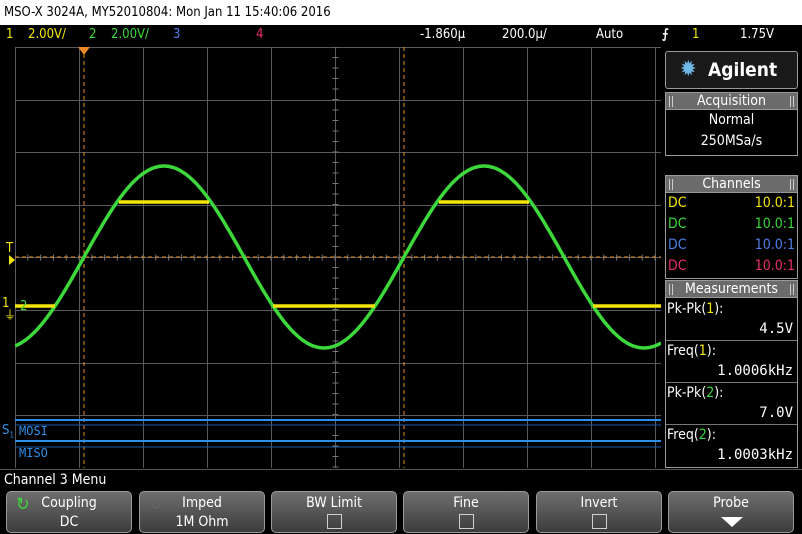 The width and height of the screenshot is (802, 534). What do you see at coordinates (69, 522) in the screenshot?
I see `softkey-value: DC` at bounding box center [69, 522].